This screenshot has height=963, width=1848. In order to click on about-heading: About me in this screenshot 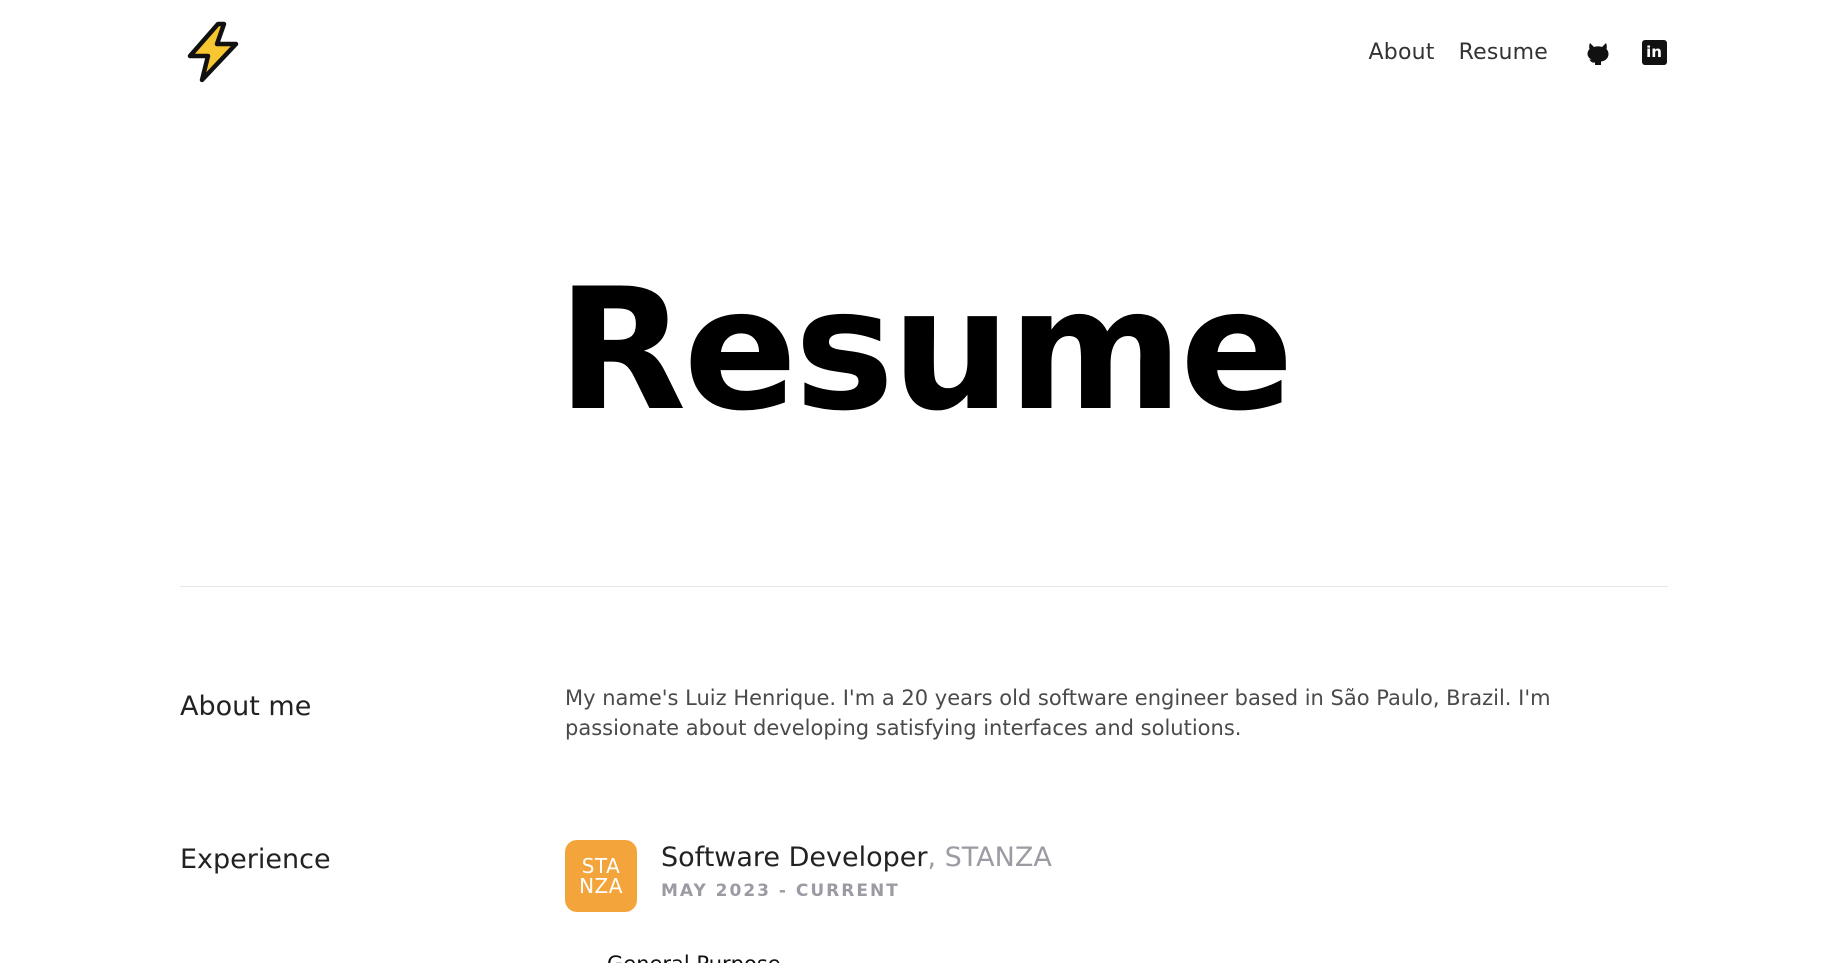, I will do `click(246, 706)`.